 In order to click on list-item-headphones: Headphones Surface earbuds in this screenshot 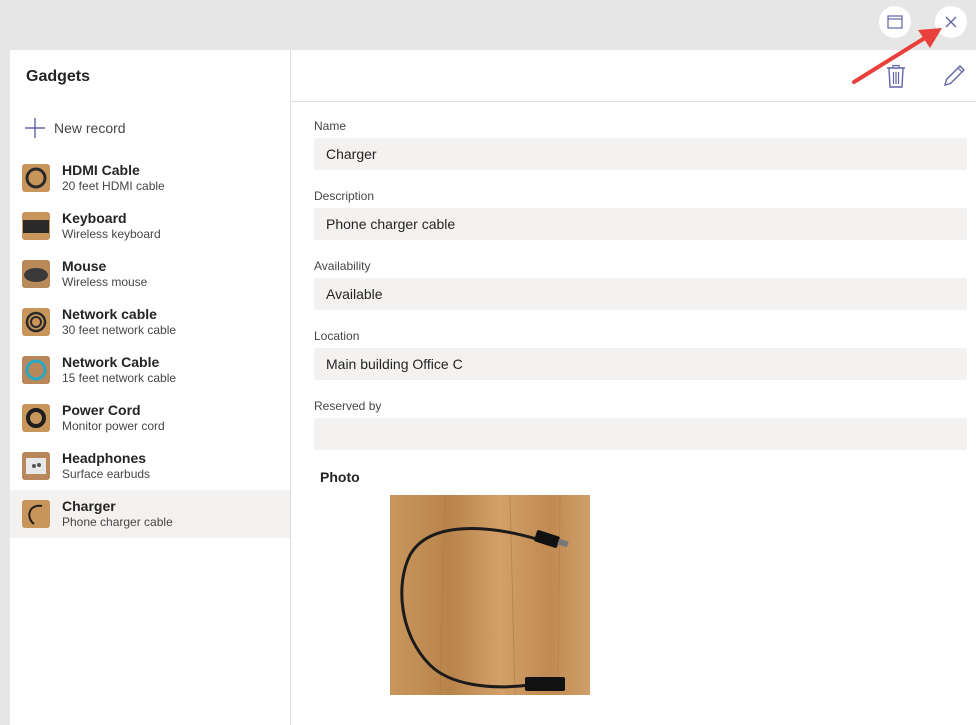, I will do `click(150, 466)`.